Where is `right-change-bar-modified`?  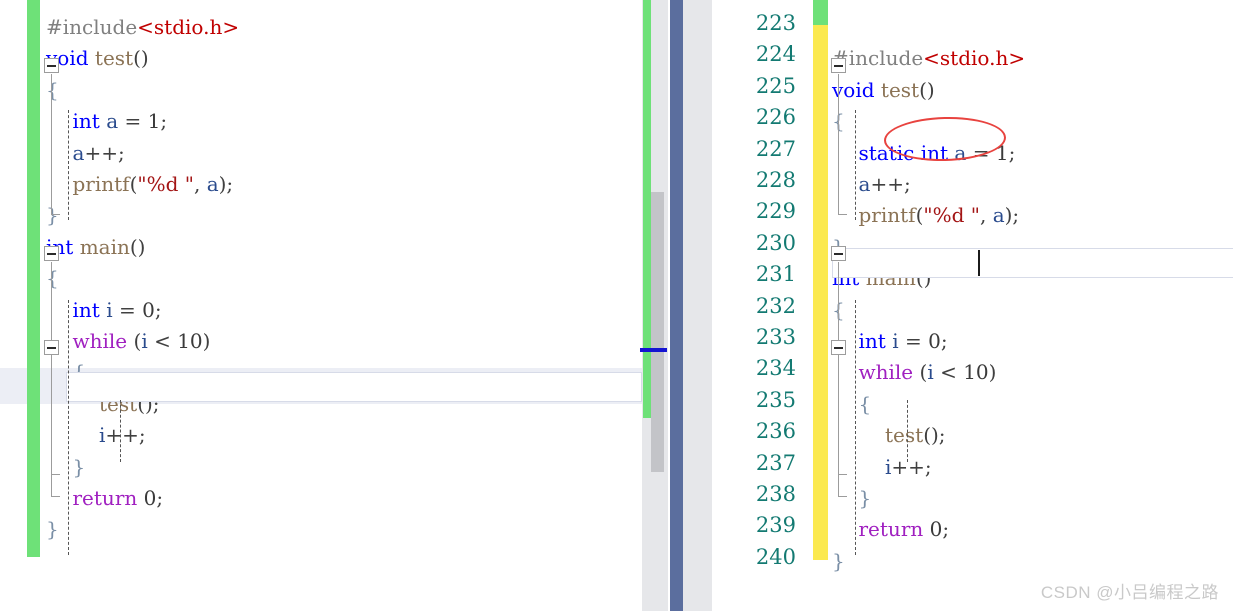 right-change-bar-modified is located at coordinates (820, 292).